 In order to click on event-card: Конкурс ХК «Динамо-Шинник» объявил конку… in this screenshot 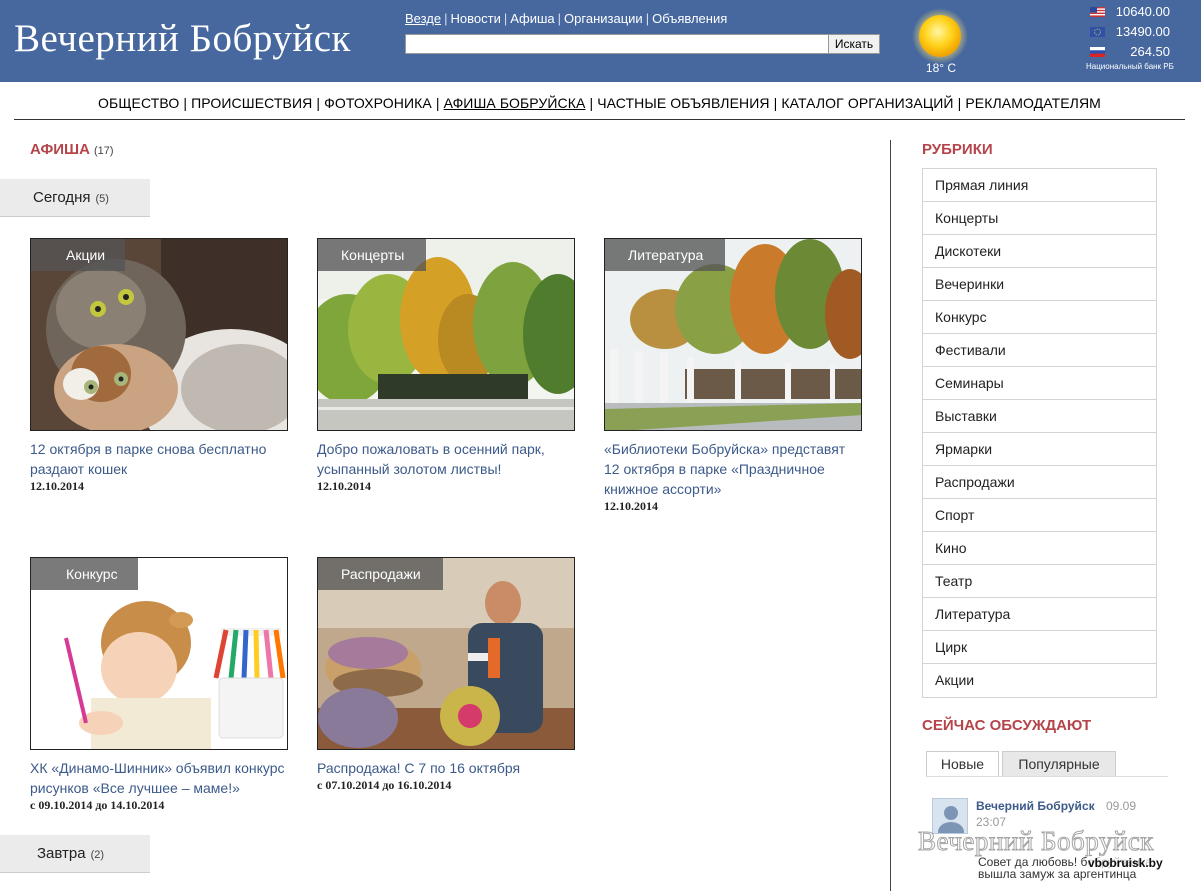, I will do `click(159, 685)`.